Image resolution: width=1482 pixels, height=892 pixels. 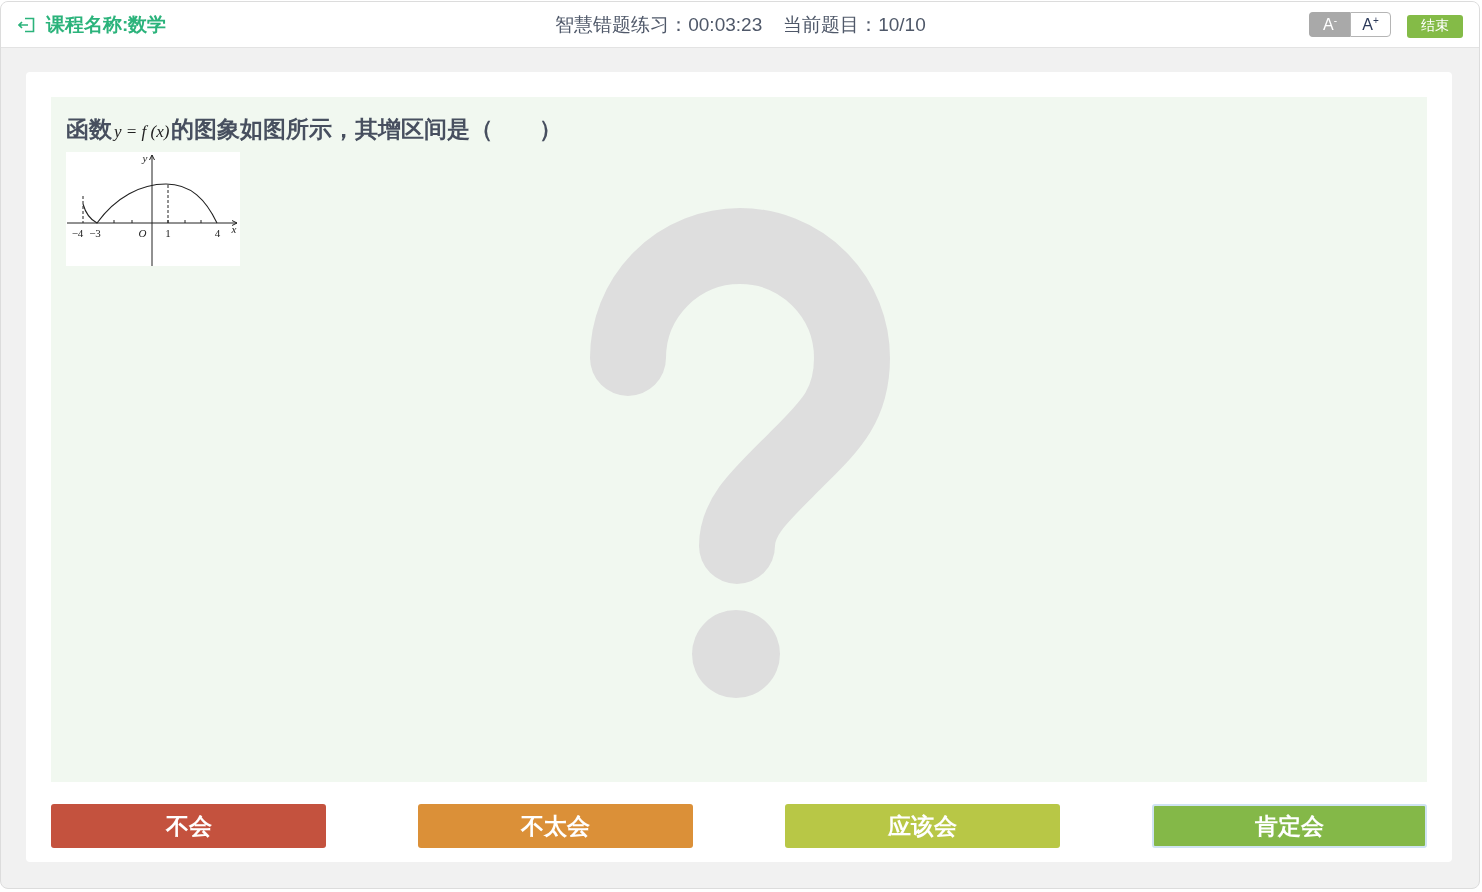 What do you see at coordinates (315, 129) in the screenshot?
I see `question-text: 函数y = f (x)的图象如图所示，其增区间是（ ）` at bounding box center [315, 129].